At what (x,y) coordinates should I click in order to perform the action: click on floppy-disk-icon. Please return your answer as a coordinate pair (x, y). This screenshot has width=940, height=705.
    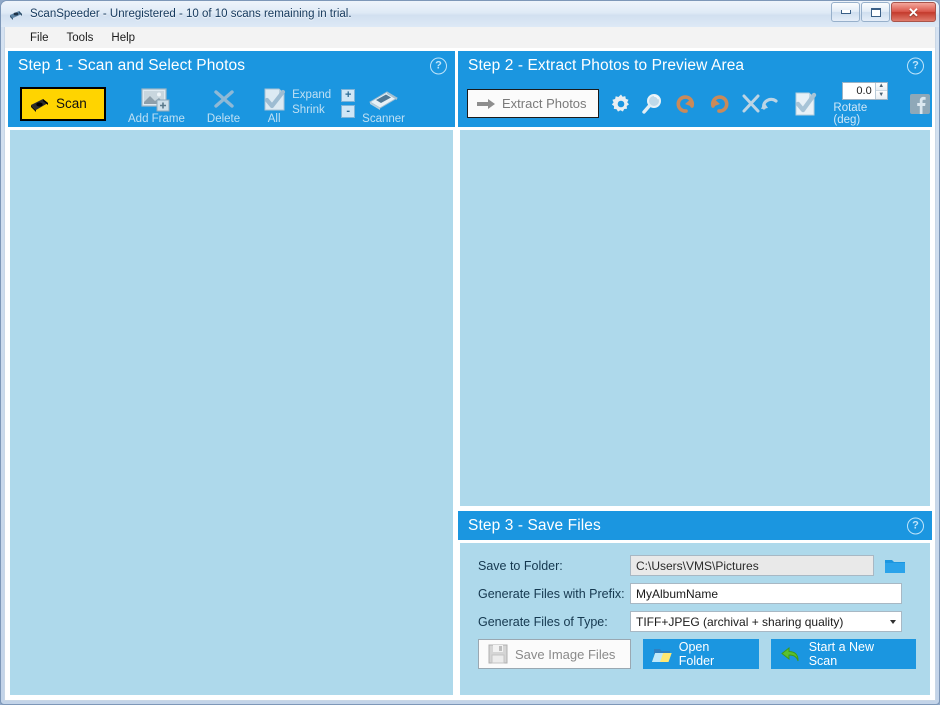
    Looking at the image, I should click on (498, 654).